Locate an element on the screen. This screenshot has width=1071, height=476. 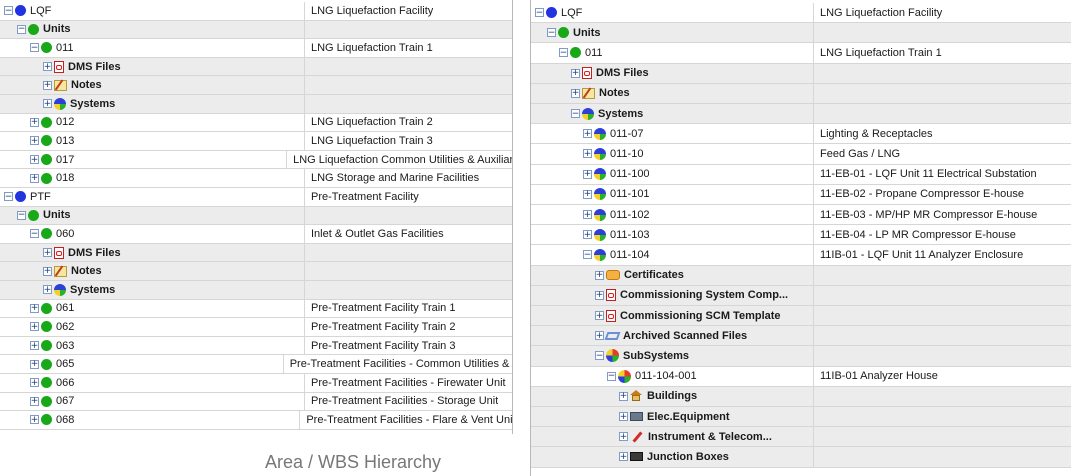
node-label: 011-104-001 is located at coordinates (666, 376).